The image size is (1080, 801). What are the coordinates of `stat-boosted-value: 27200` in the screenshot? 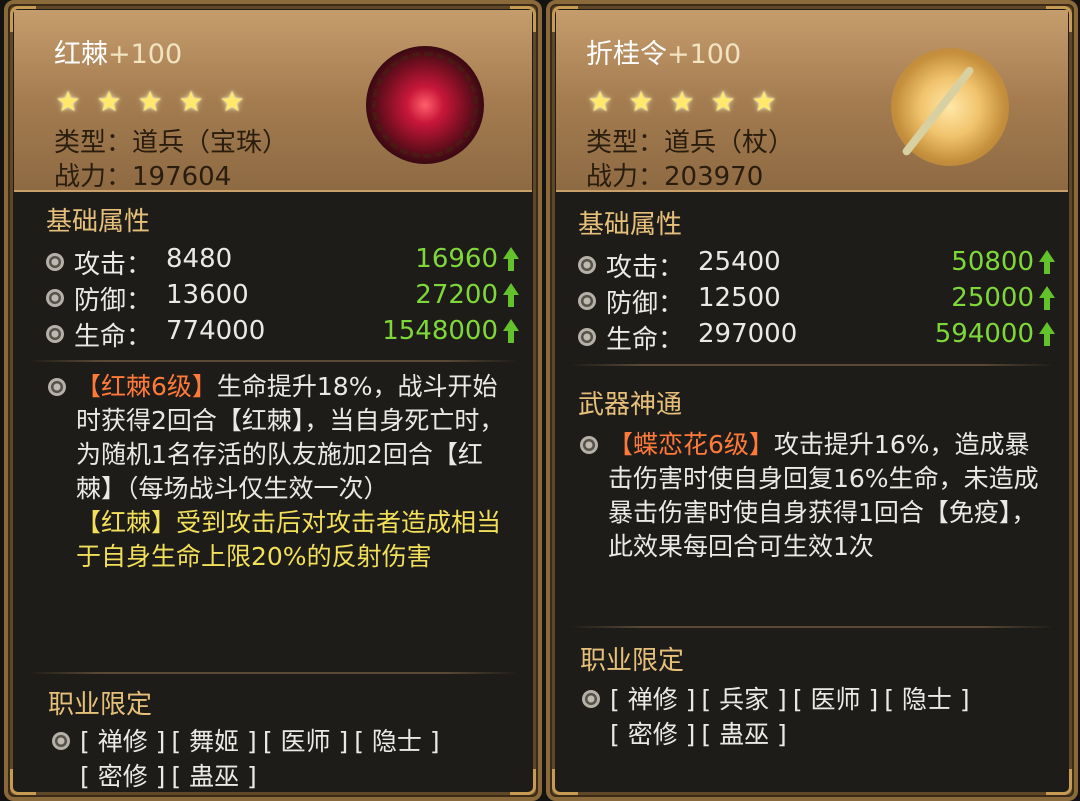 It's located at (456, 295).